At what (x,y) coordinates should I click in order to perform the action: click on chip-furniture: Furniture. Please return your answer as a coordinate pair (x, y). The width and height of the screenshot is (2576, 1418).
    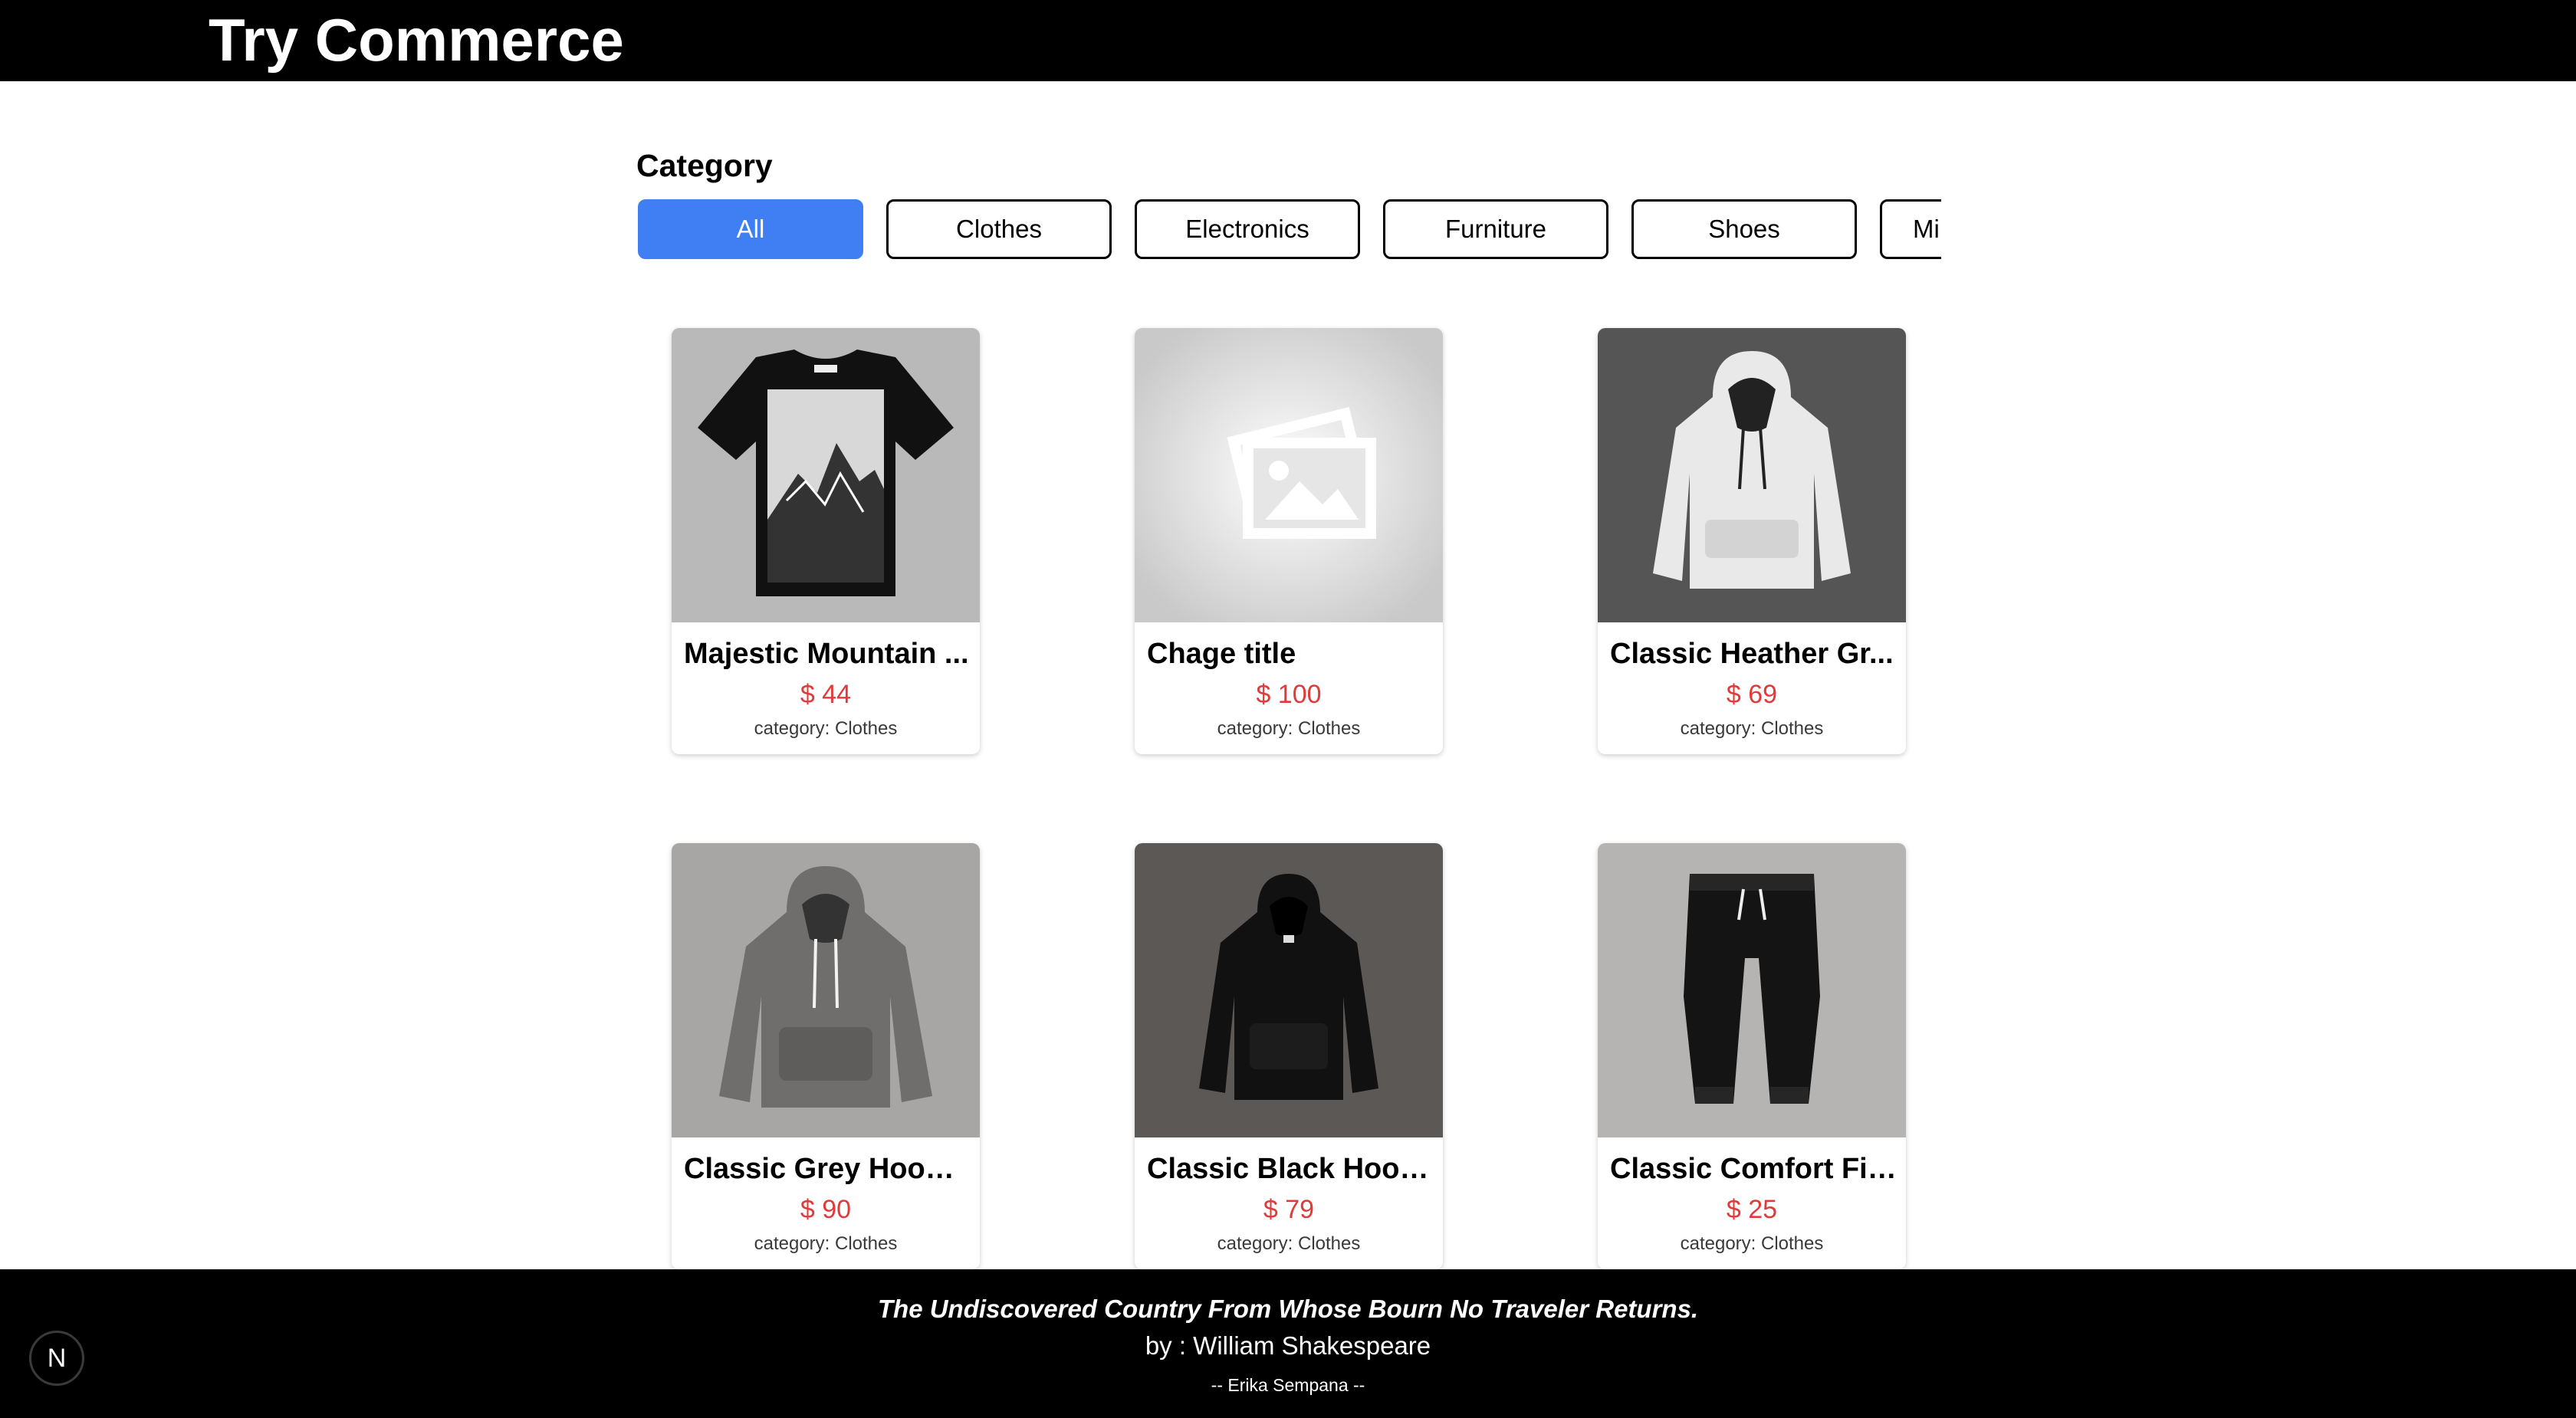
    Looking at the image, I should click on (1496, 229).